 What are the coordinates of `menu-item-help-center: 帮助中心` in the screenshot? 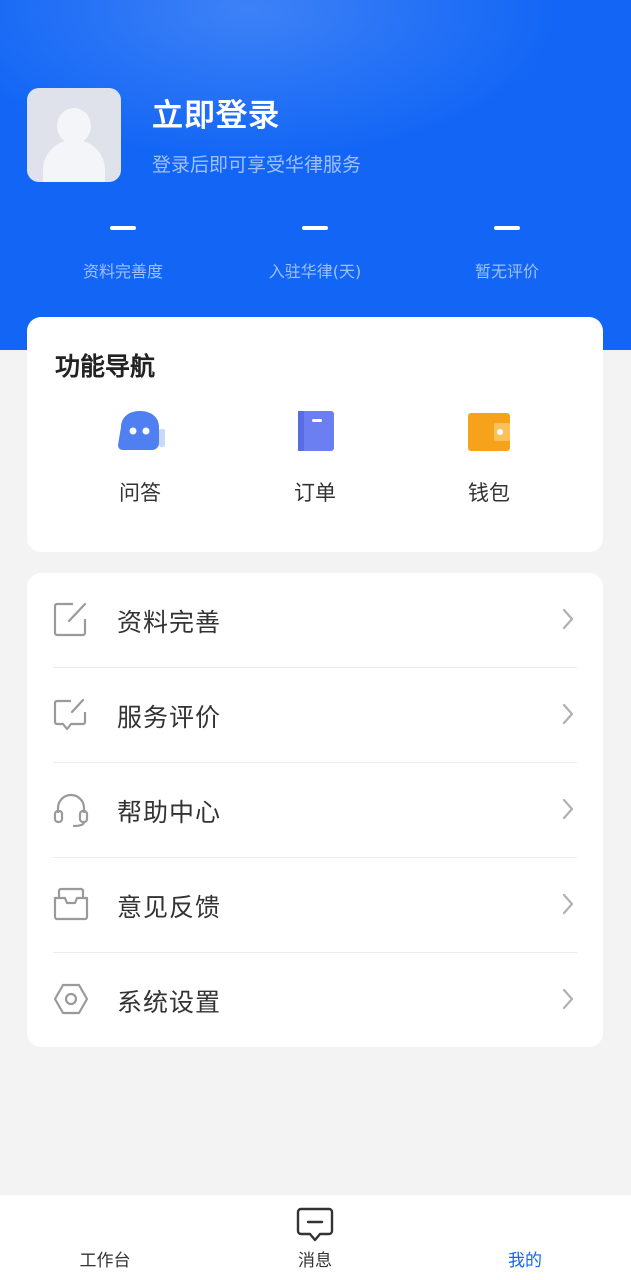 It's located at (315, 810).